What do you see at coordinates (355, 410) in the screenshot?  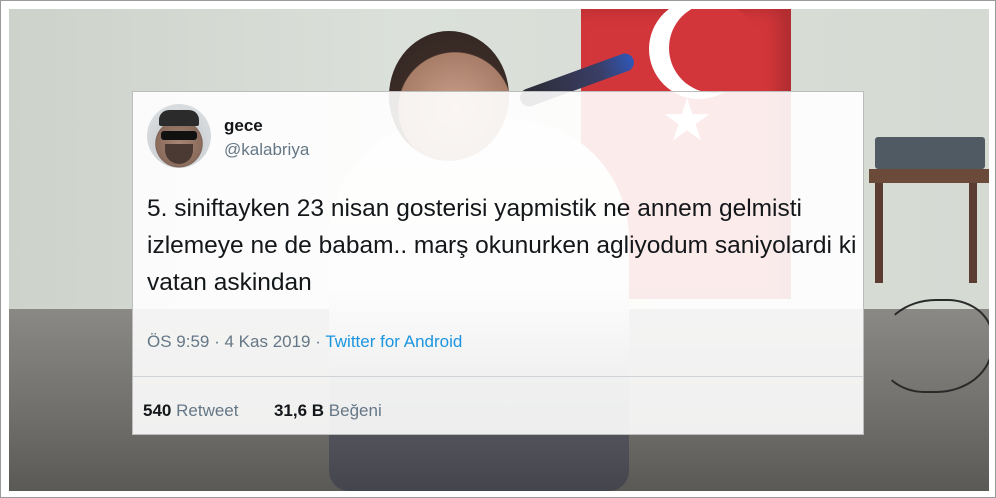 I see `like-label: Beğeni` at bounding box center [355, 410].